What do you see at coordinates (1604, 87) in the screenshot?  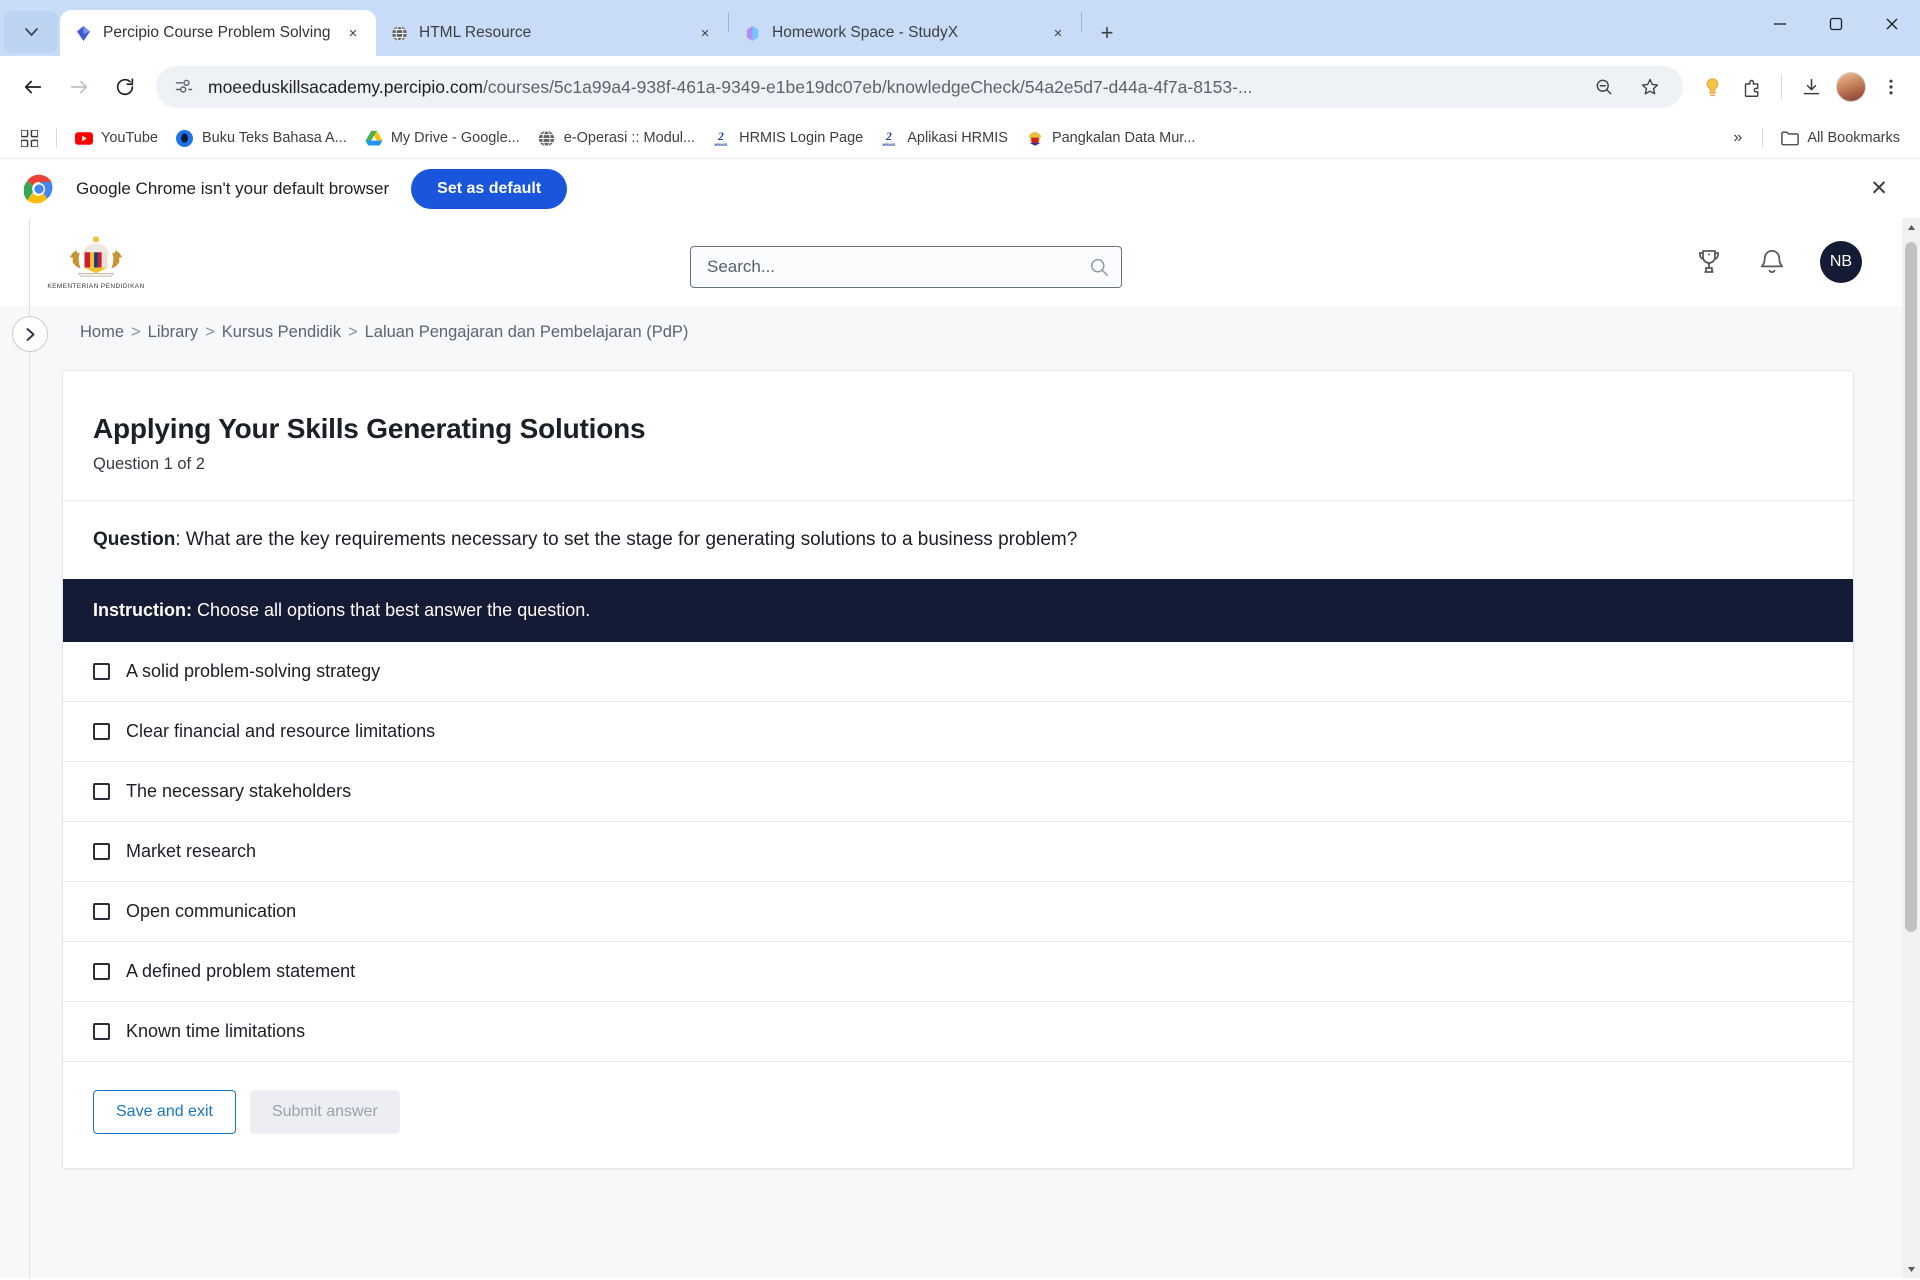 I see `zoom-out-icon` at bounding box center [1604, 87].